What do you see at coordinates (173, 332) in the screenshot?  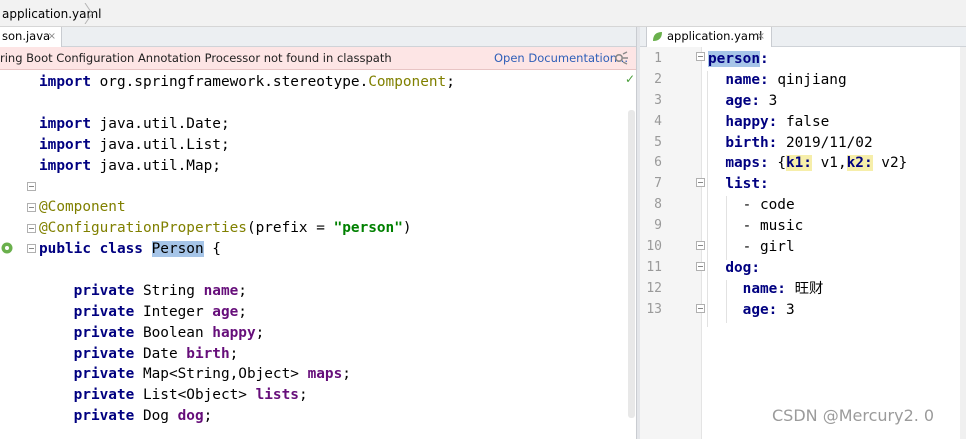 I see `code-token: Boolean` at bounding box center [173, 332].